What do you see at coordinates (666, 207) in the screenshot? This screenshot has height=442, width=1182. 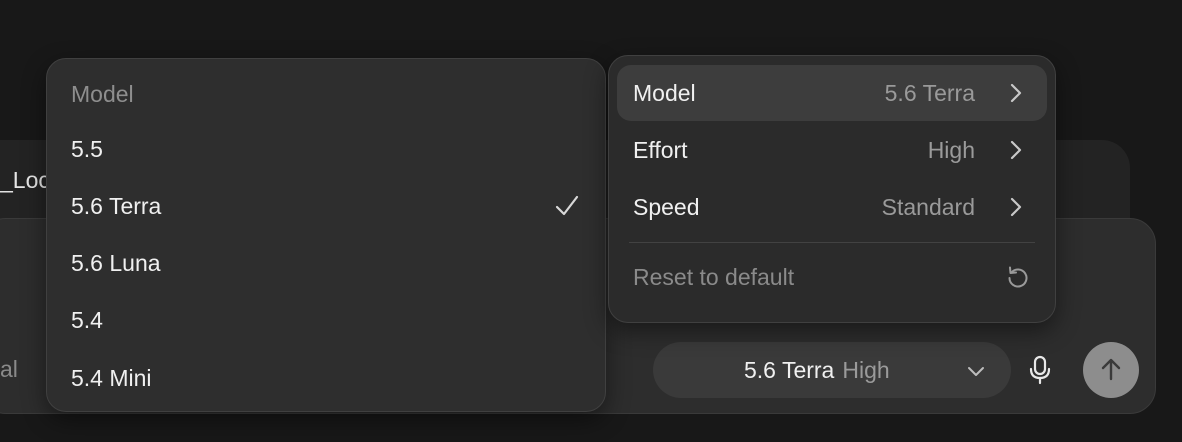 I see `settings-item-label: Speed` at bounding box center [666, 207].